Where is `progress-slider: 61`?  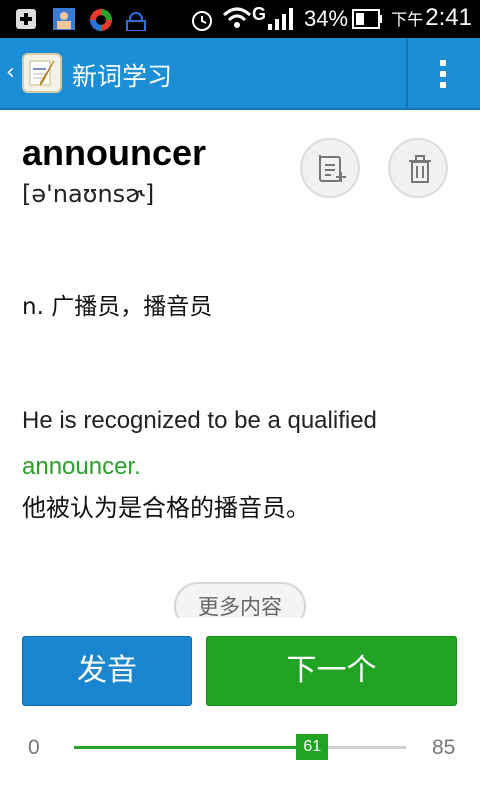
progress-slider: 61 is located at coordinates (240, 747).